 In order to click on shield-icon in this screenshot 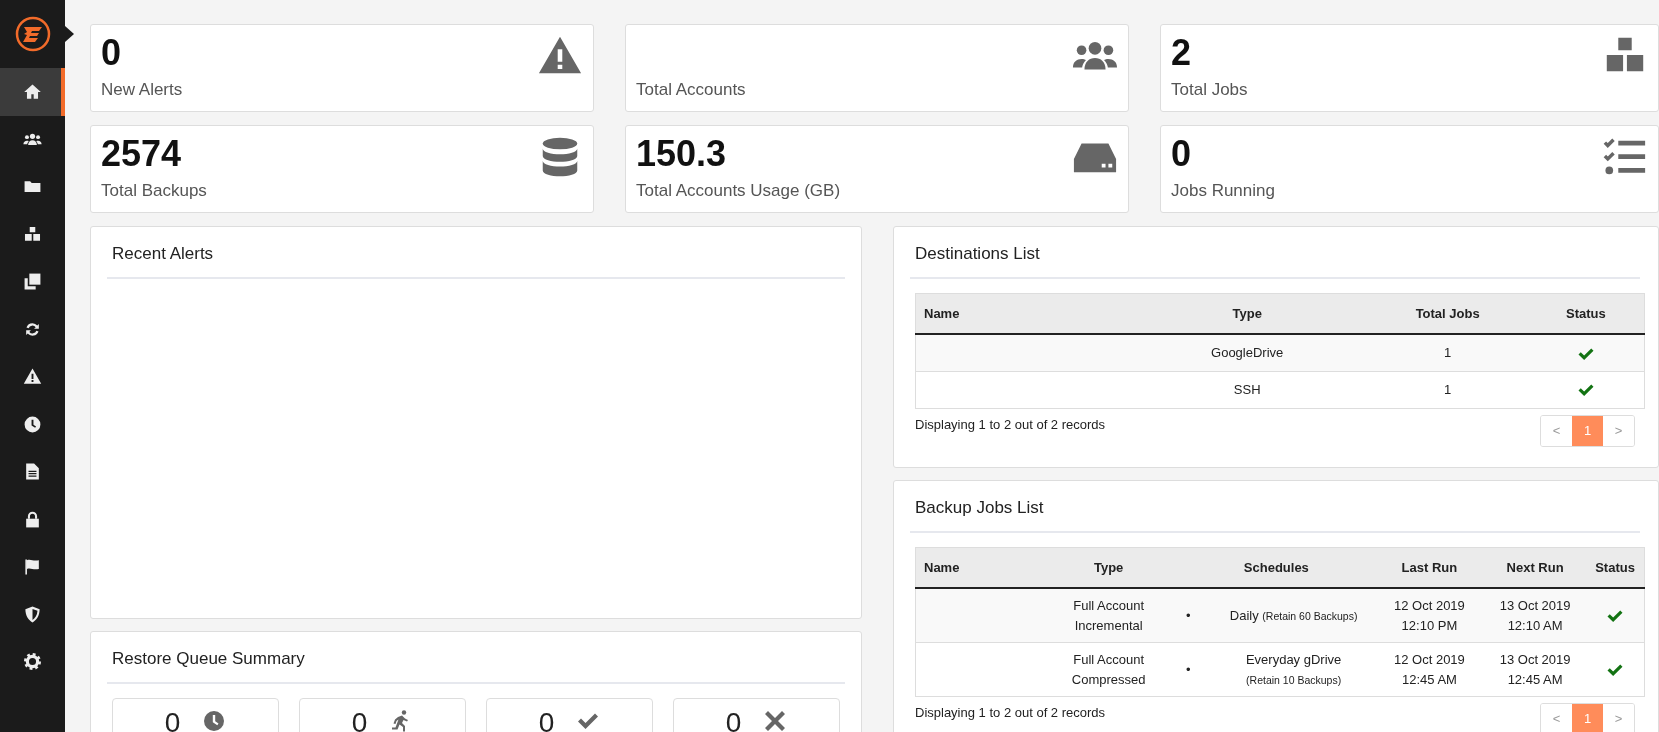, I will do `click(32, 614)`.